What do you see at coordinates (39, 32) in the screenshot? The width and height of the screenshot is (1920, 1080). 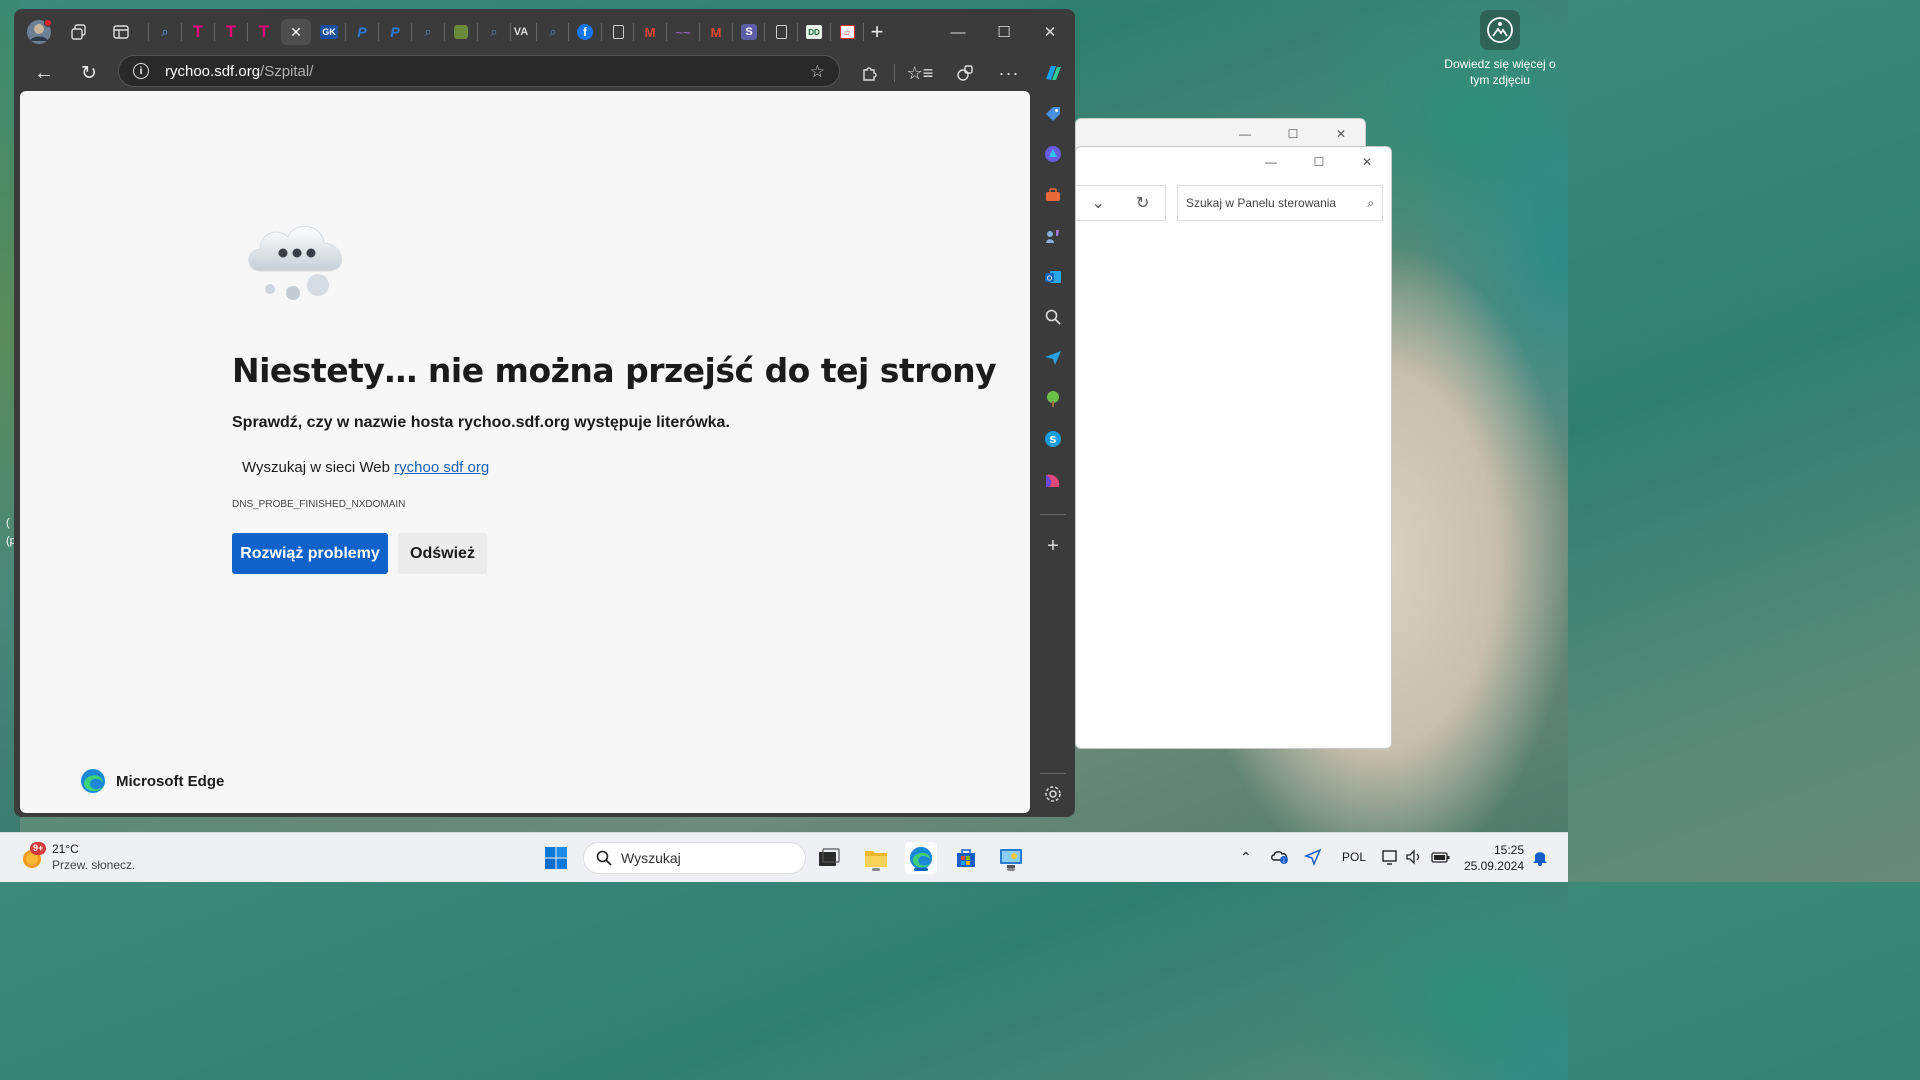 I see `profile-avatar` at bounding box center [39, 32].